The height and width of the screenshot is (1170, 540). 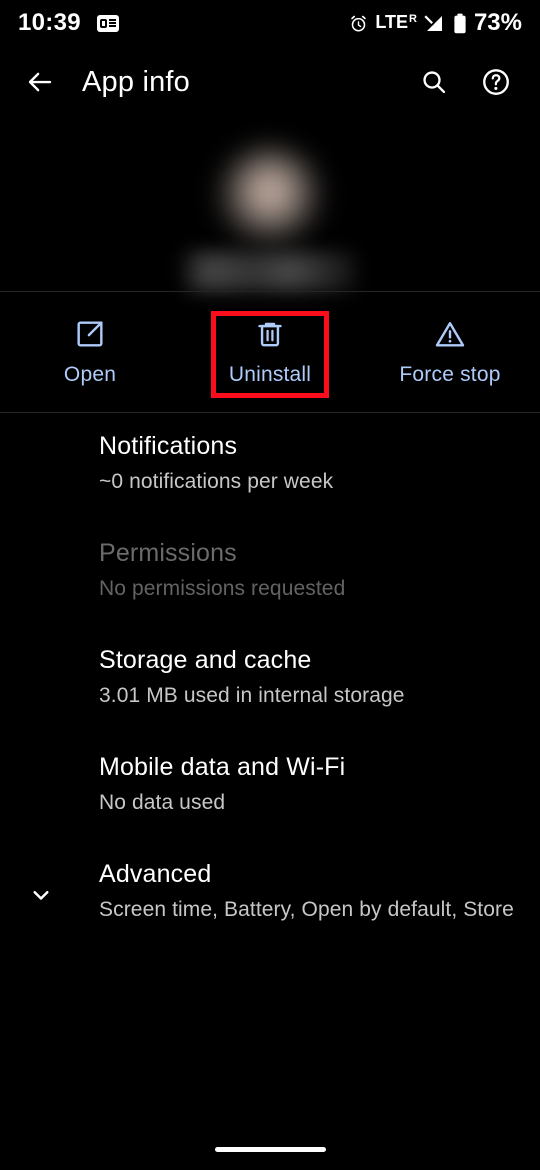 What do you see at coordinates (168, 553) in the screenshot?
I see `list-item-title: Permissions` at bounding box center [168, 553].